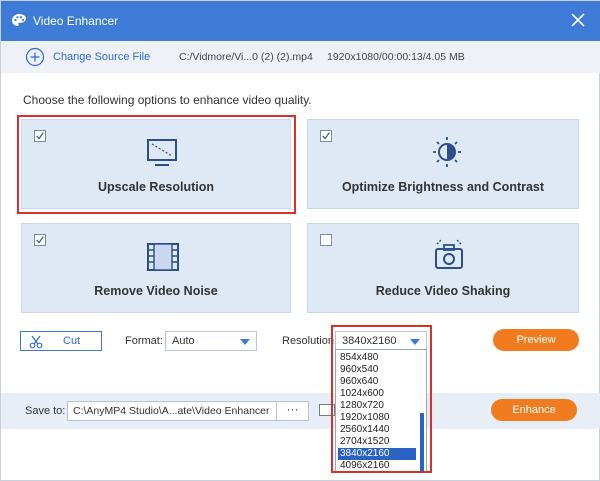 Image resolution: width=600 pixels, height=481 pixels. Describe the element at coordinates (45, 411) in the screenshot. I see `save-to-label: Save to:` at that location.